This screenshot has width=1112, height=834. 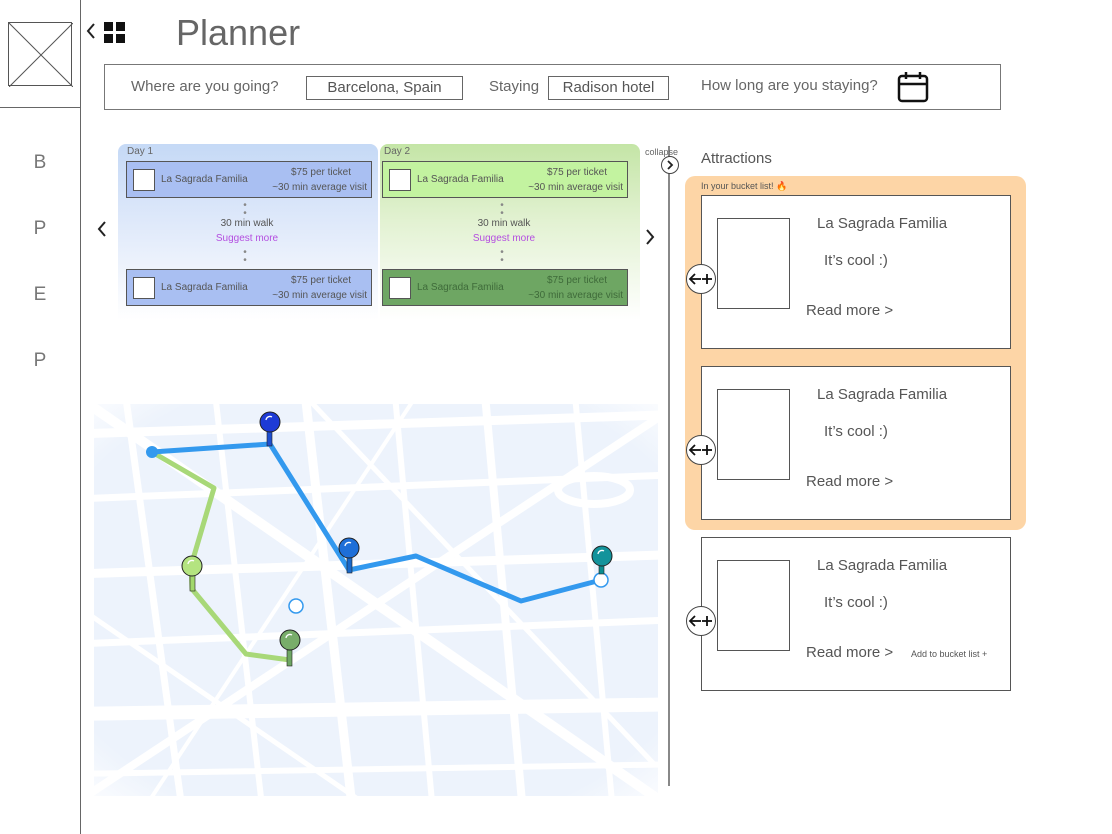 I want to click on duration-label: How long are you staying?, so click(x=789, y=85).